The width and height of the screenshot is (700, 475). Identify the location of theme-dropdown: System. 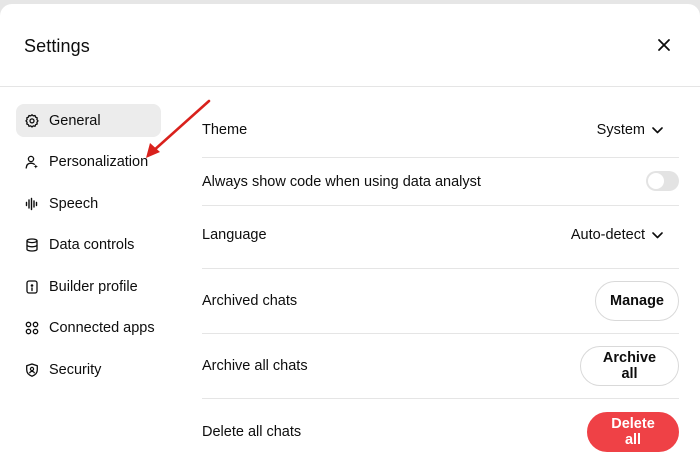
(630, 130).